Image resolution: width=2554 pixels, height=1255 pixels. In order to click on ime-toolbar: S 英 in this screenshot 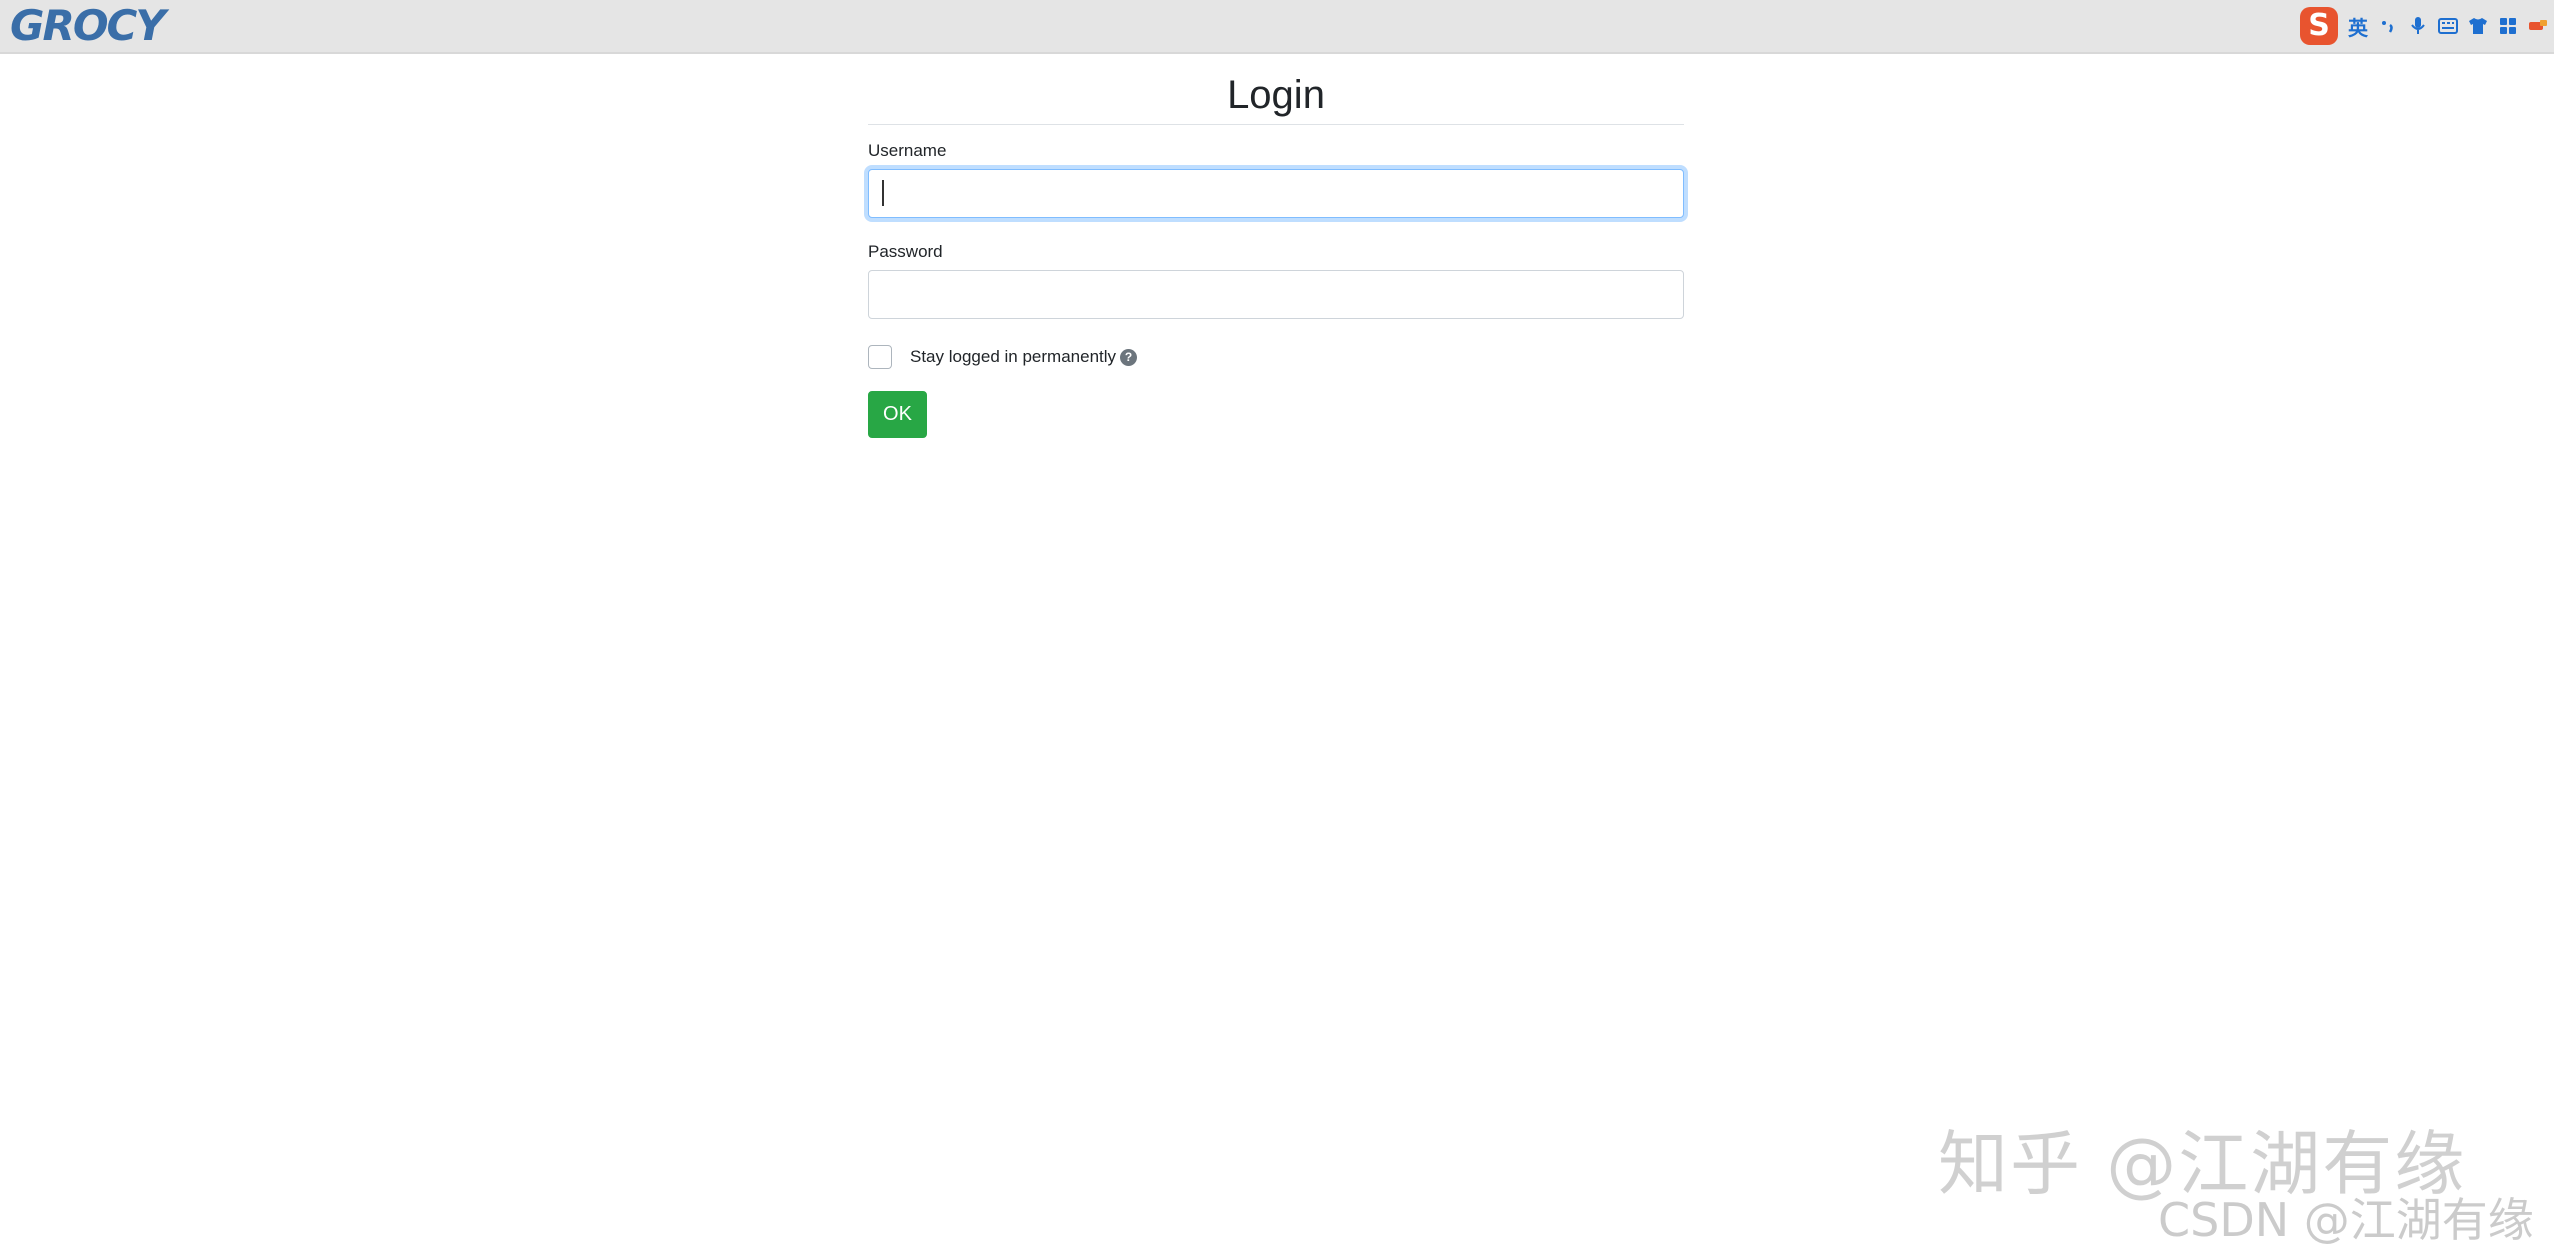, I will do `click(2424, 26)`.